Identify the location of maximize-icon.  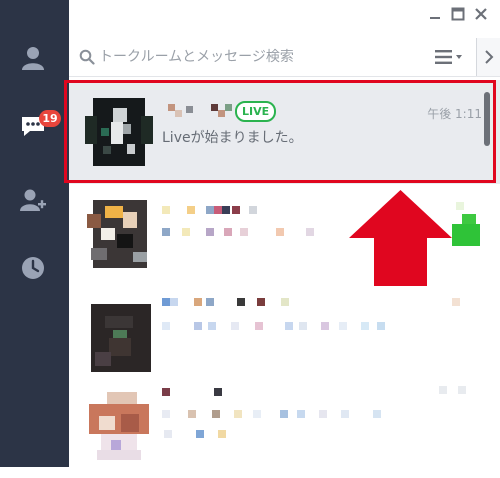
(458, 14).